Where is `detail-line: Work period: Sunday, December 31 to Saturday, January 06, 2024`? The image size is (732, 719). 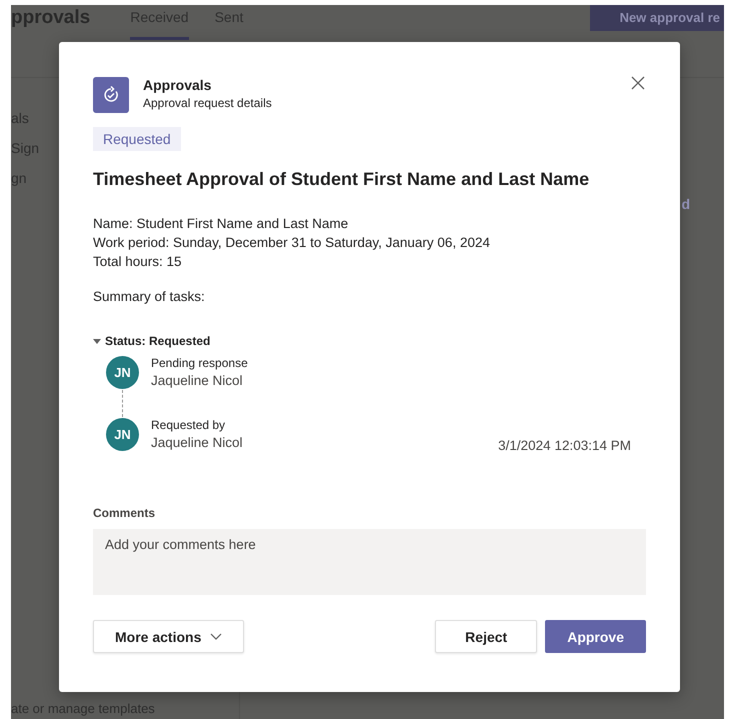 detail-line: Work period: Sunday, December 31 to Saturday, January 06, 2024 is located at coordinates (292, 242).